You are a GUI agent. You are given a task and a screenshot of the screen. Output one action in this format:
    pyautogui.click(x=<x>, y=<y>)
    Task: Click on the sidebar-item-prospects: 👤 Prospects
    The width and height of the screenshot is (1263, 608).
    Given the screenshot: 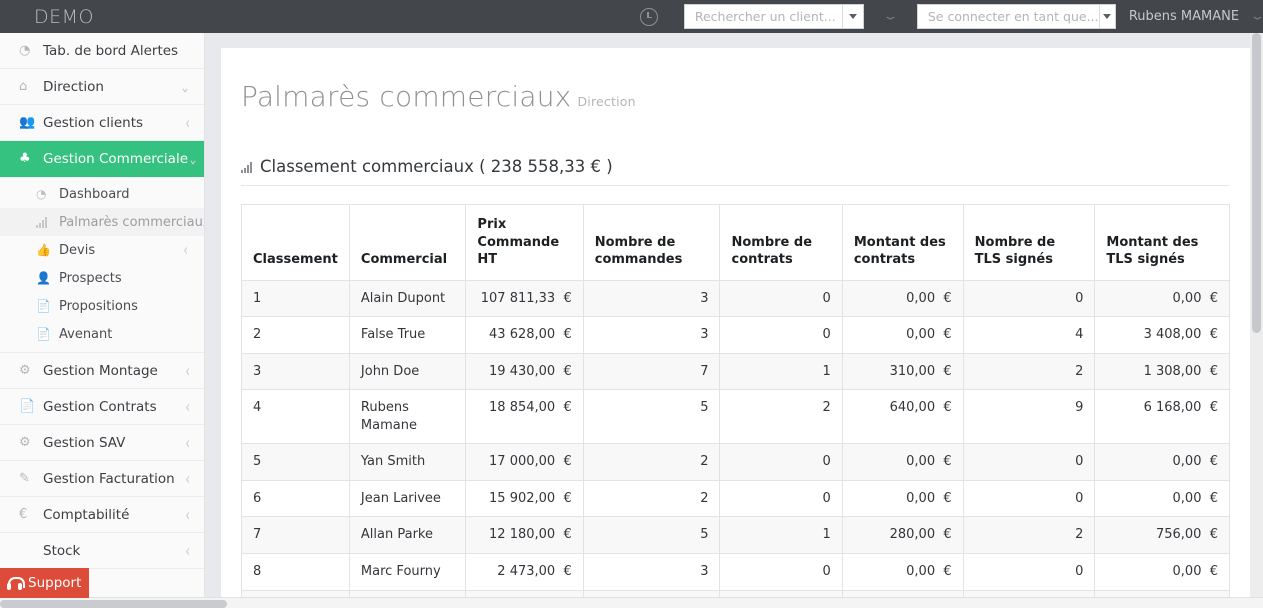 What is the action you would take?
    pyautogui.click(x=102, y=278)
    